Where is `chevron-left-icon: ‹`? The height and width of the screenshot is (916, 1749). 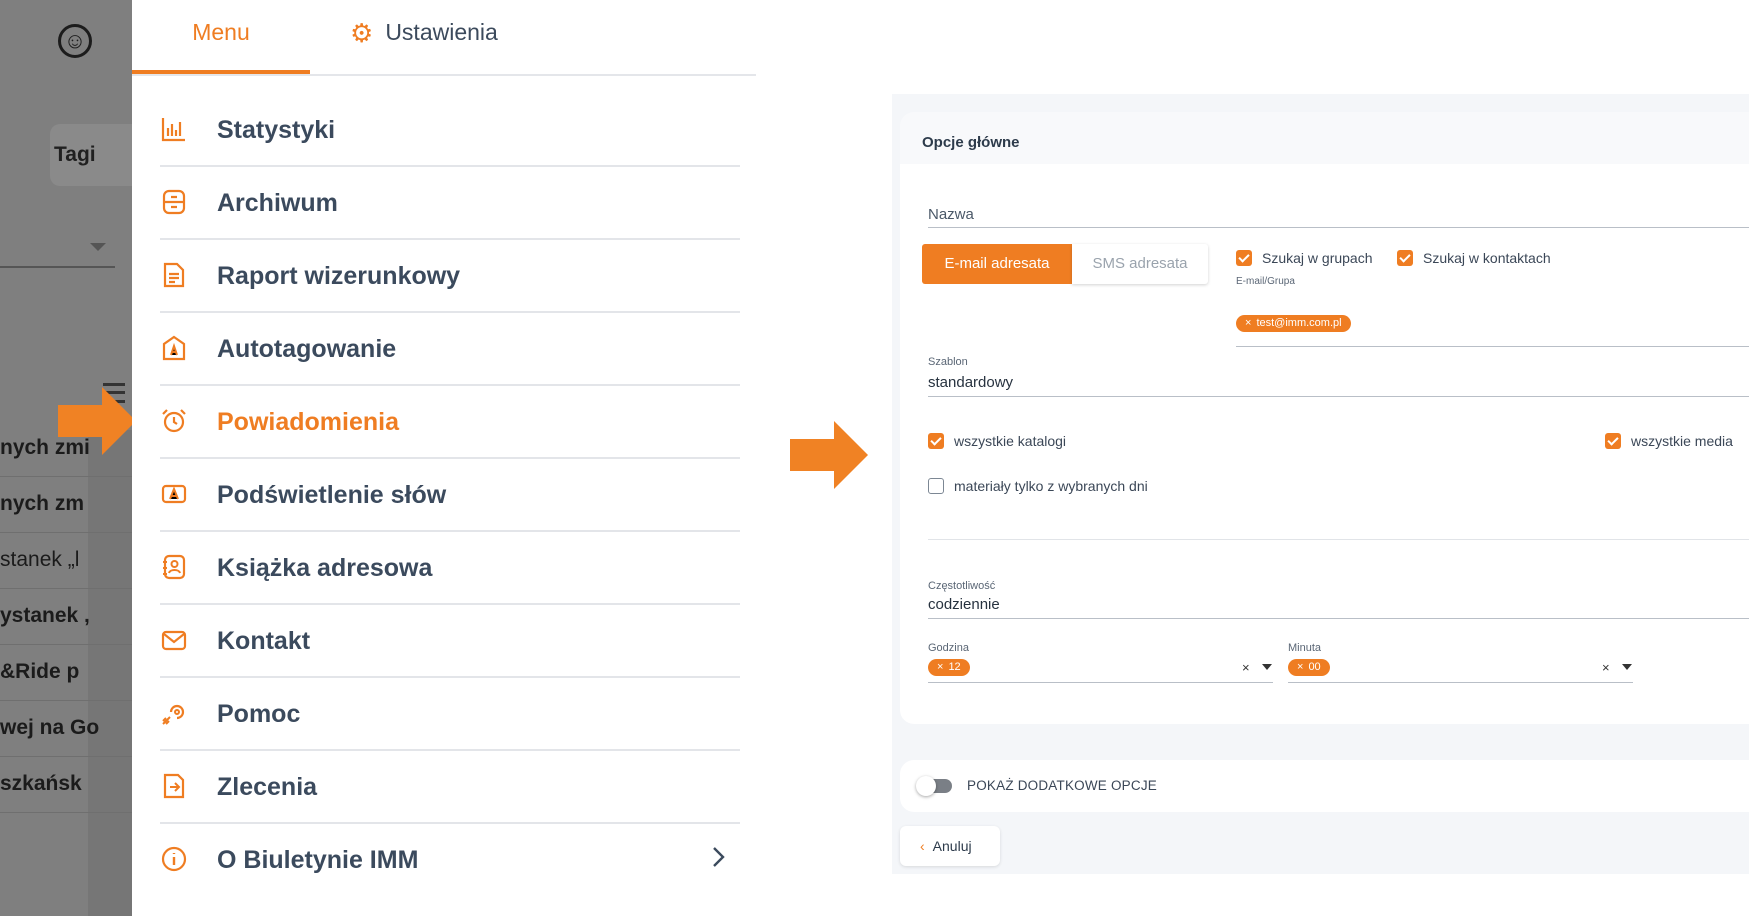
chevron-left-icon: ‹ is located at coordinates (922, 846).